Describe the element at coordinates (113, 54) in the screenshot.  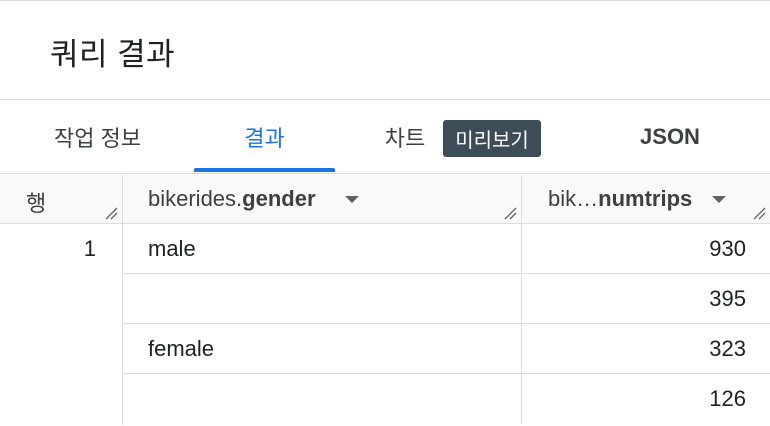
I see `page-title: 쿼리 결과` at that location.